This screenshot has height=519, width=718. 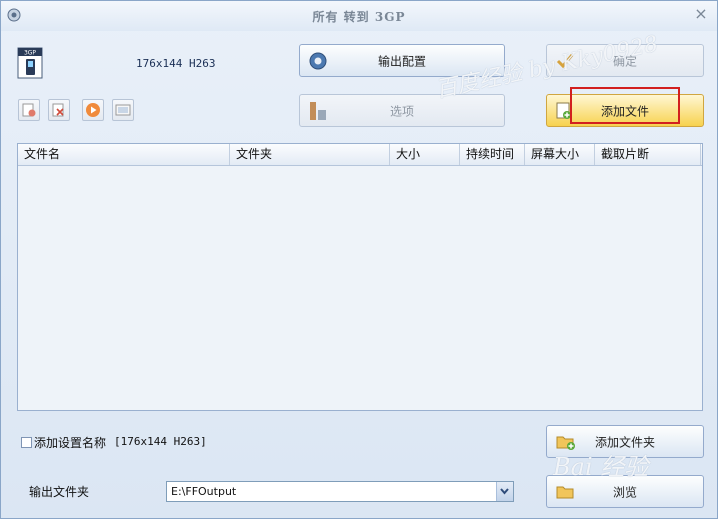 What do you see at coordinates (30, 53) in the screenshot?
I see `3gp-icon-label: 3GP` at bounding box center [30, 53].